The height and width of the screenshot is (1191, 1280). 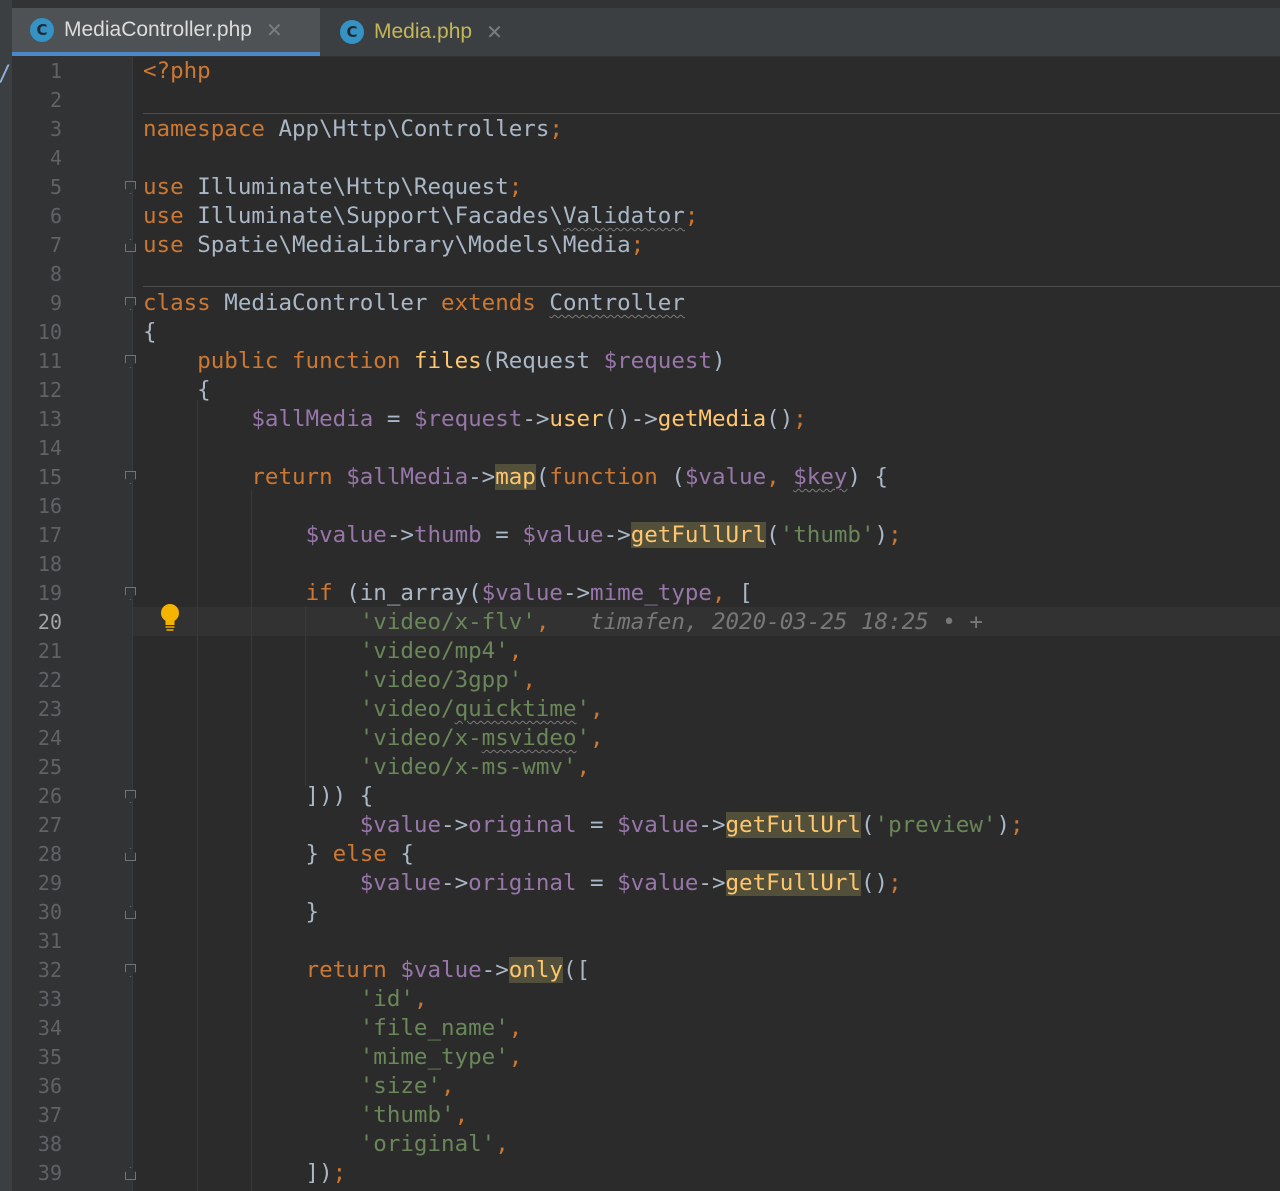 I want to click on code-line: $value->original = $value->getFullUrl();, so click(x=711, y=883).